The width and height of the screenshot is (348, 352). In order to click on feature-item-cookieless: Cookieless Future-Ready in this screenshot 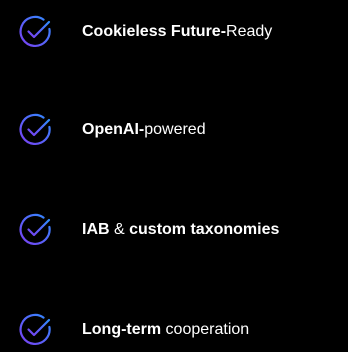, I will do `click(145, 32)`.